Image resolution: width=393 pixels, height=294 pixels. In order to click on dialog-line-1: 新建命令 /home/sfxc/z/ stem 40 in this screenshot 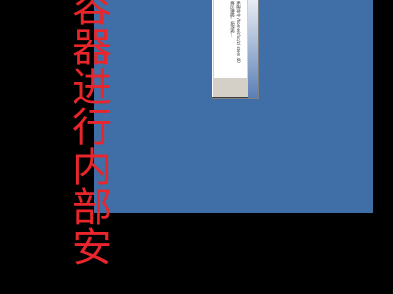, I will do `click(238, 32)`.